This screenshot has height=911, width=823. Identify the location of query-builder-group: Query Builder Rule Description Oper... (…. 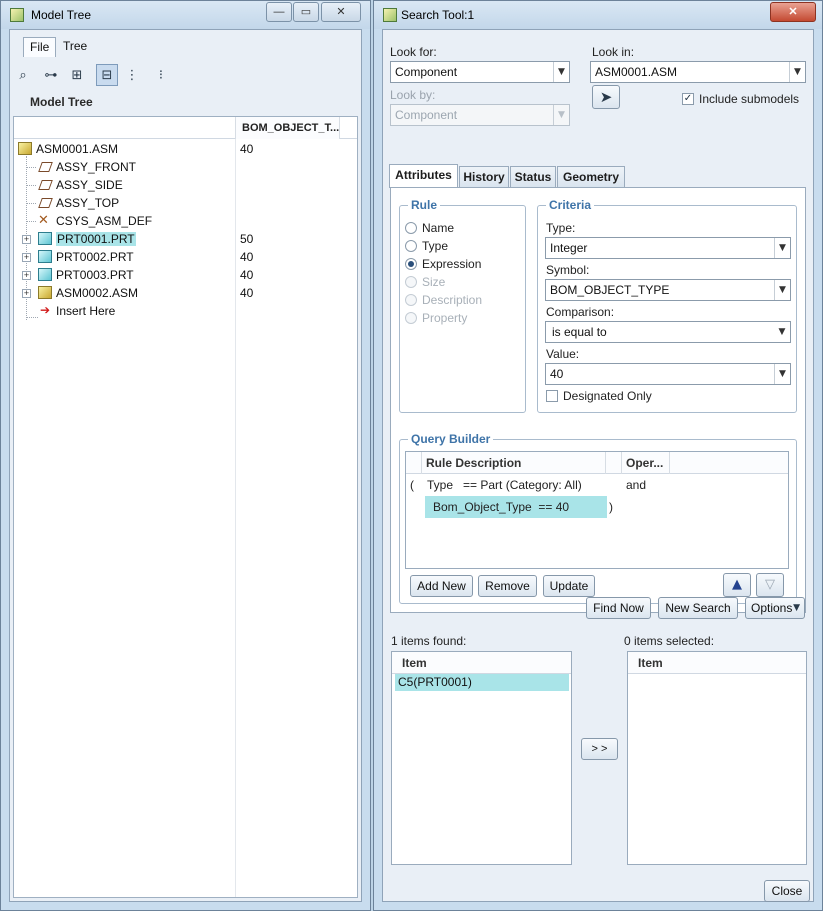
(598, 518).